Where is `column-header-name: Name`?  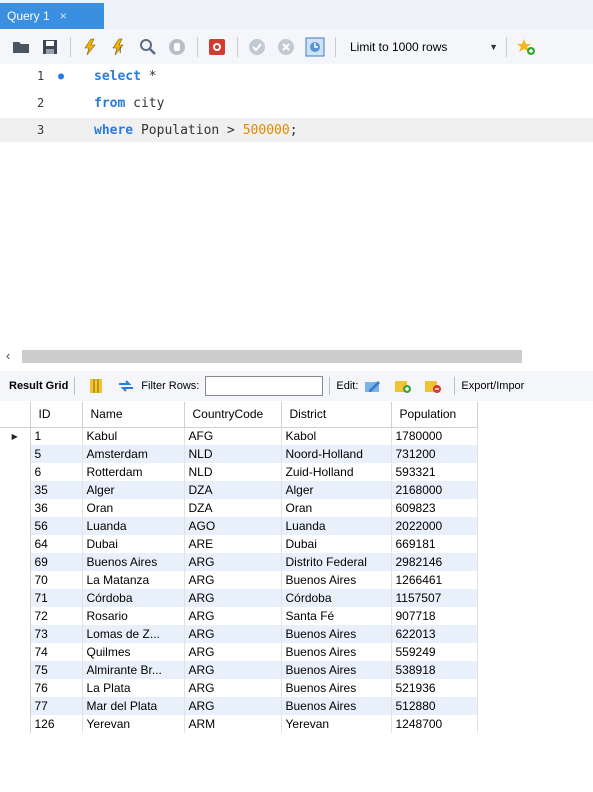
column-header-name: Name is located at coordinates (133, 415).